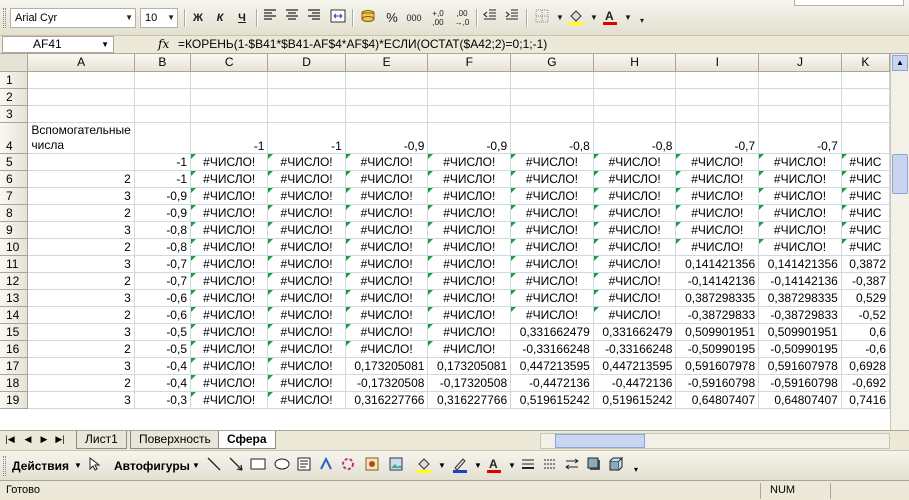 The image size is (909, 500). What do you see at coordinates (258, 466) in the screenshot?
I see `rectangle-tool-icon` at bounding box center [258, 466].